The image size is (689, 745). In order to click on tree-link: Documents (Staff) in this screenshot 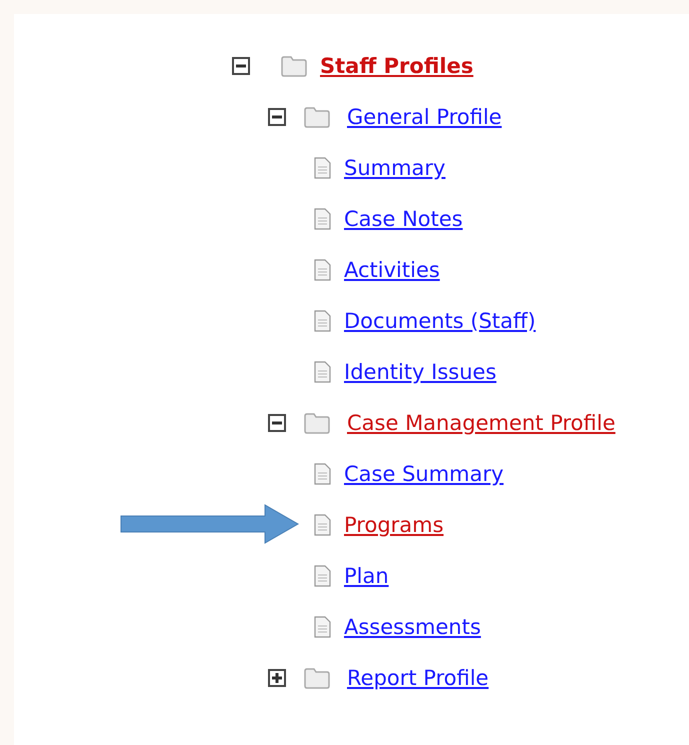, I will do `click(440, 320)`.